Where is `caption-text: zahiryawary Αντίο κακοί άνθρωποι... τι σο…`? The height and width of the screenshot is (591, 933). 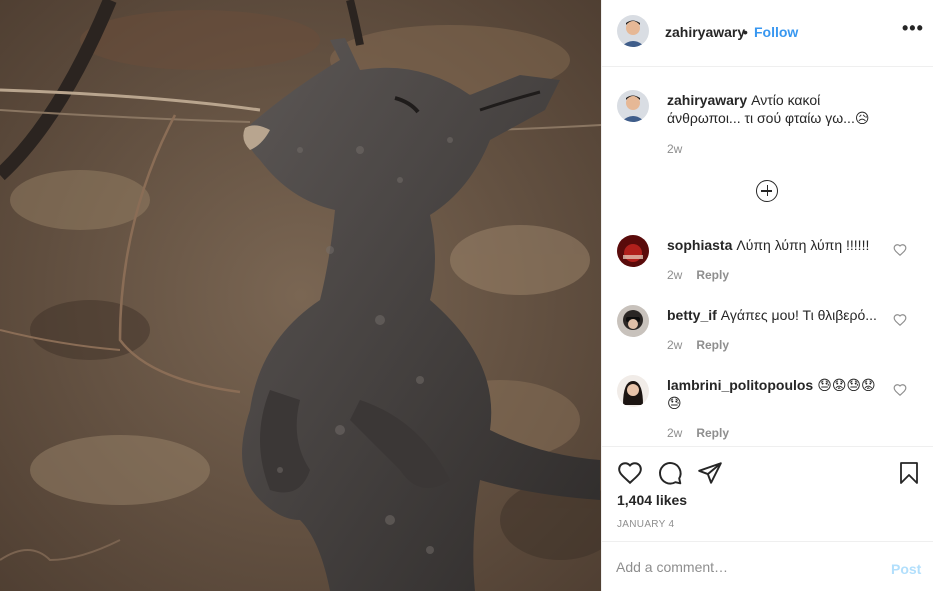
caption-text: zahiryawary Αντίο κακοί άνθρωποι... τι σο… is located at coordinates (779, 109).